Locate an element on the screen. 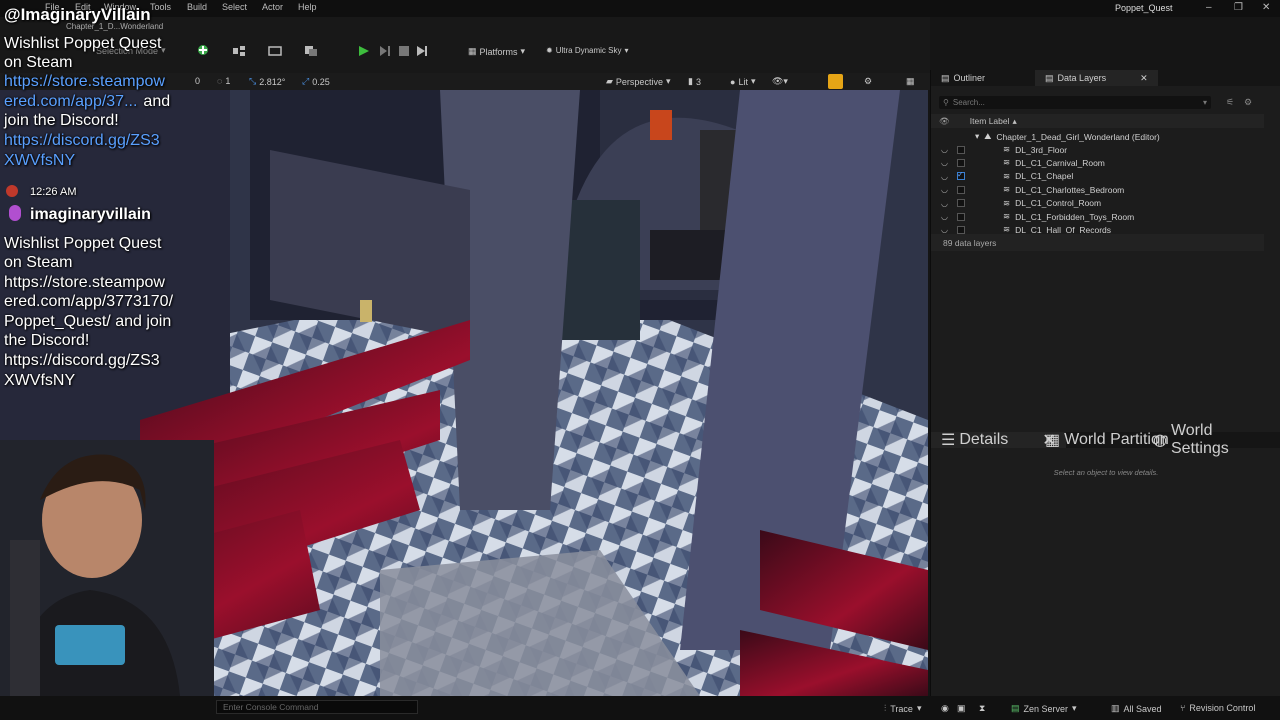 This screenshot has width=1280, height=720. close-button: ✕ is located at coordinates (1266, 7).